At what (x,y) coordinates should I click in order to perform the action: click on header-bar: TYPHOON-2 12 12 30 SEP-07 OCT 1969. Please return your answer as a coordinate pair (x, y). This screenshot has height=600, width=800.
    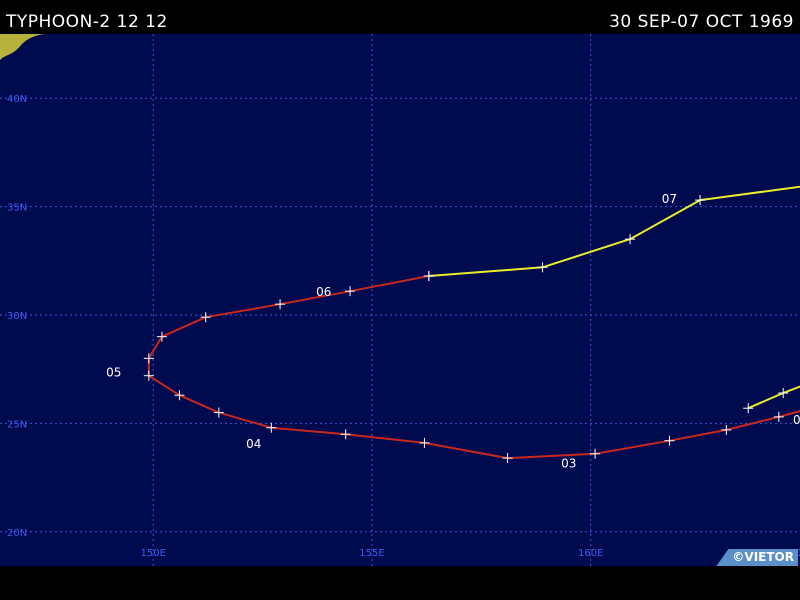
    Looking at the image, I should click on (400, 17).